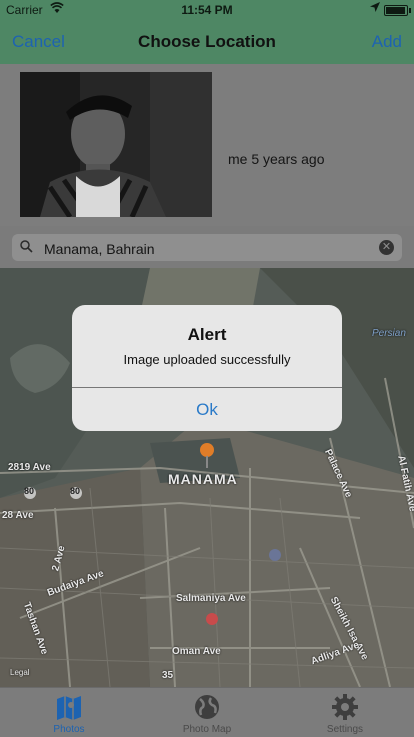 The width and height of the screenshot is (414, 737). I want to click on map-city-label: MANAMA, so click(203, 479).